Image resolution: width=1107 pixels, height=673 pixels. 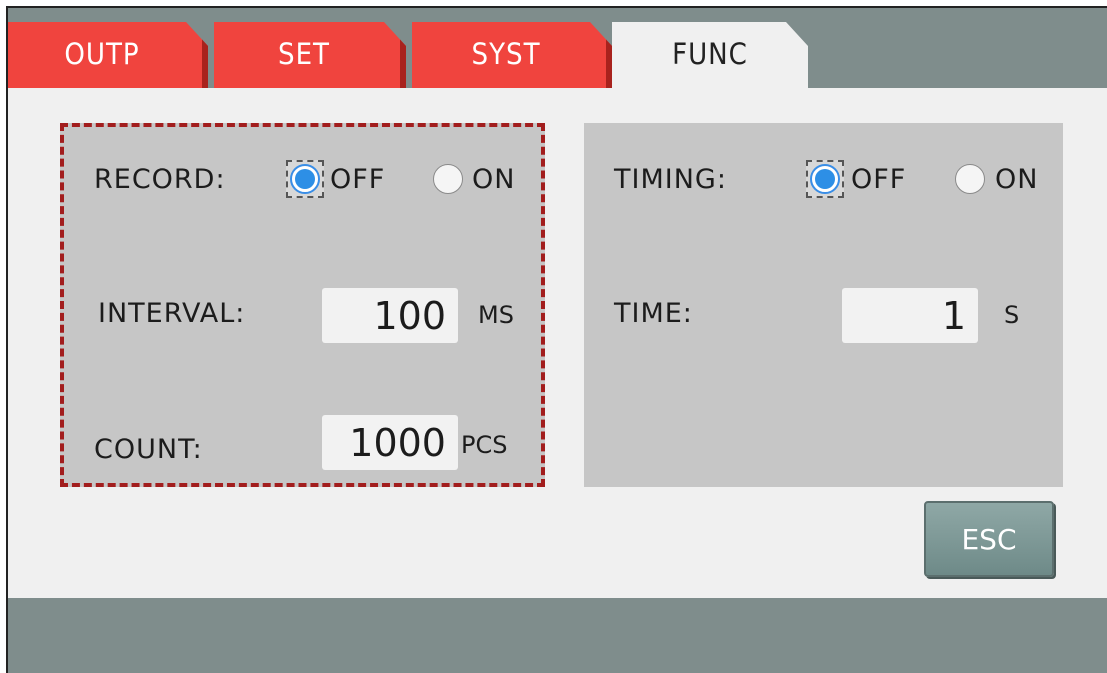 I want to click on time-label: TIME:, so click(x=653, y=313).